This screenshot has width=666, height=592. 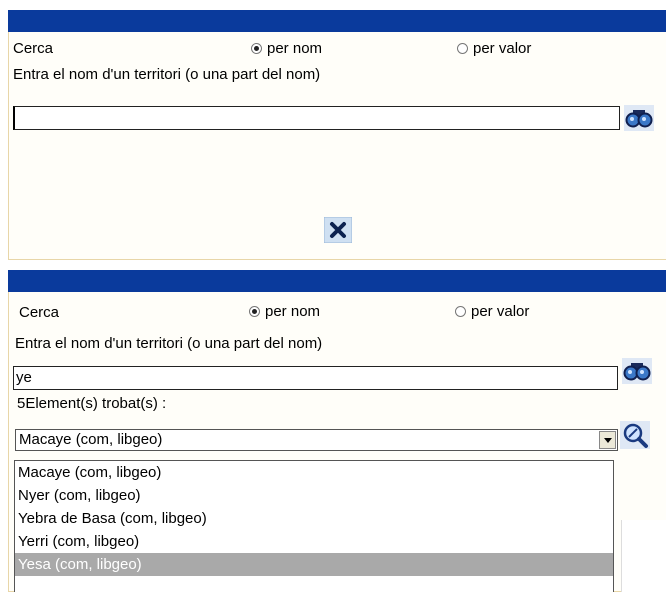 I want to click on list-item-highlighted: Yesa (com, libgeo), so click(x=314, y=564).